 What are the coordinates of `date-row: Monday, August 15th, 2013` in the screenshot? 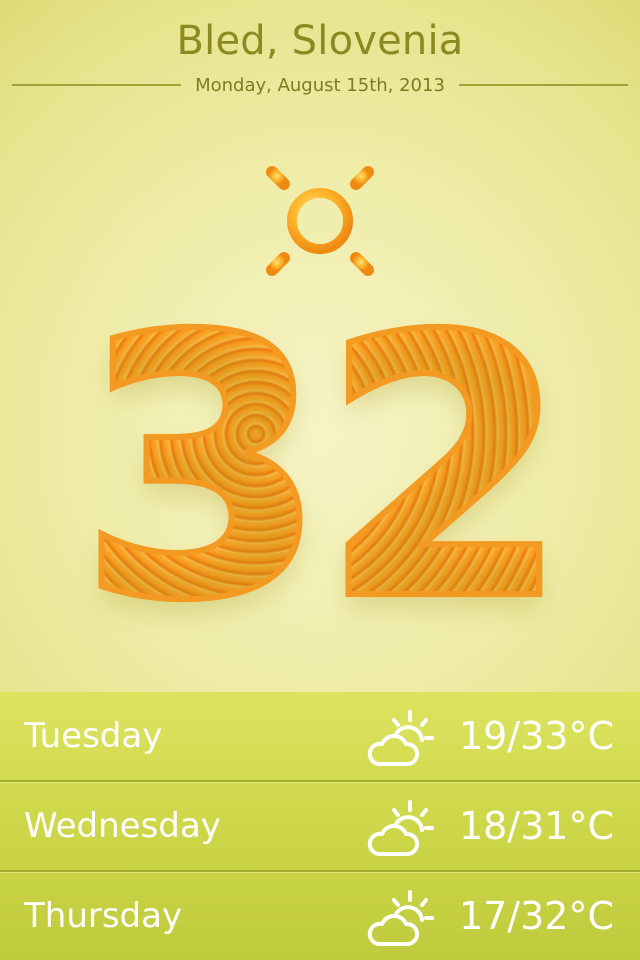 It's located at (320, 85).